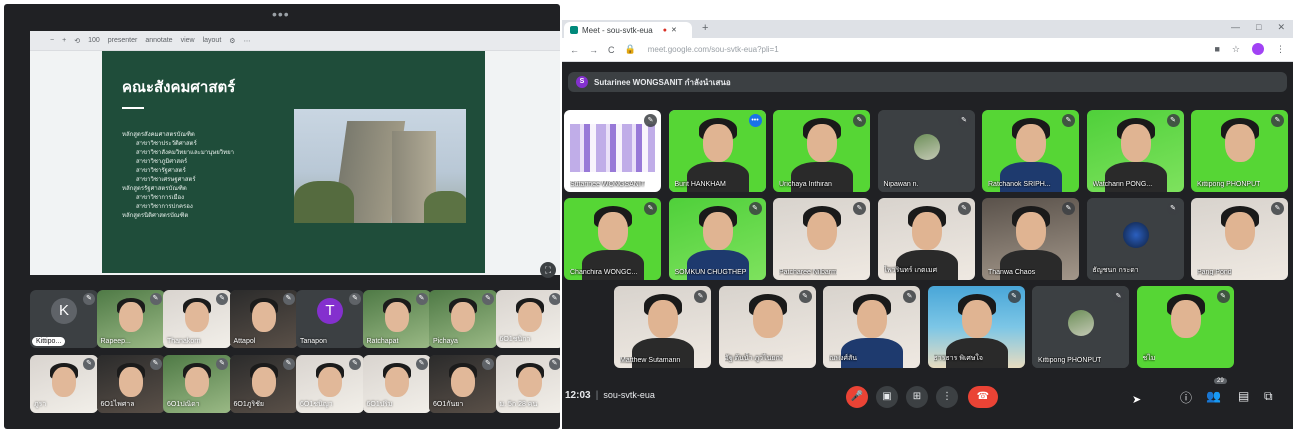 This screenshot has height=433, width=1297. I want to click on participant-tile: ✎ Matthew Sutamann, so click(662, 327).